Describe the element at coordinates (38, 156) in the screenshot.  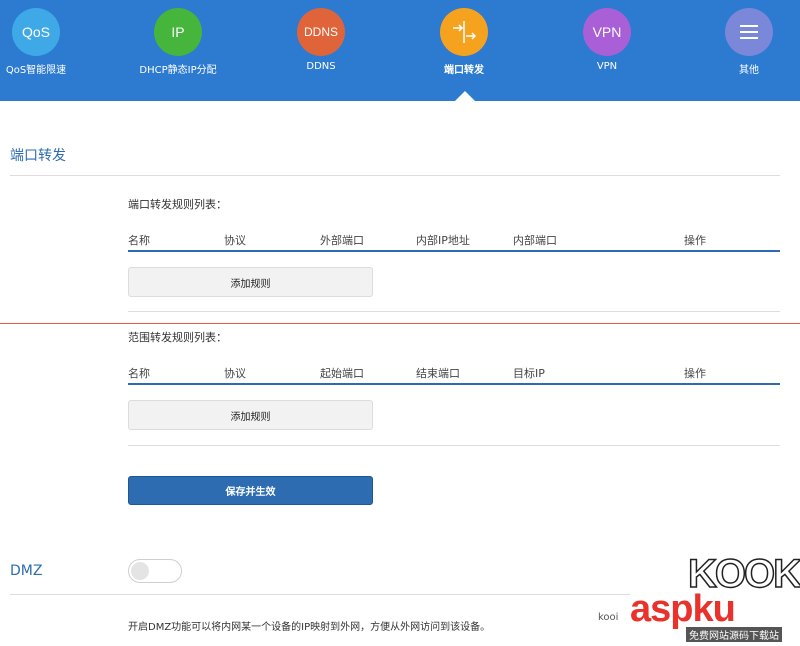
I see `section-title-port-forward: 端口转发` at that location.